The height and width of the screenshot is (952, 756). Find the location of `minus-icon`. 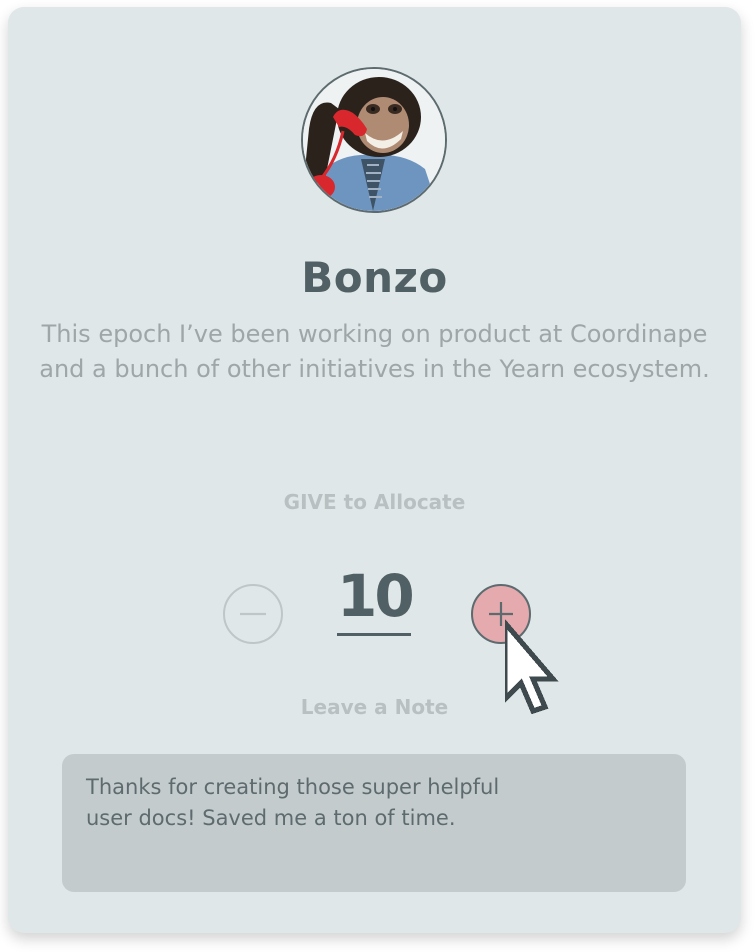

minus-icon is located at coordinates (253, 614).